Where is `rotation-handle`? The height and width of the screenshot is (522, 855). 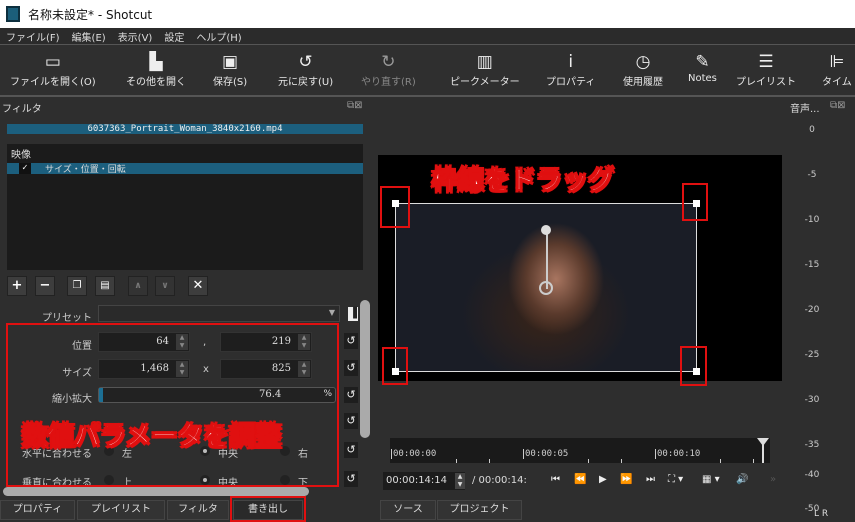 rotation-handle is located at coordinates (547, 259).